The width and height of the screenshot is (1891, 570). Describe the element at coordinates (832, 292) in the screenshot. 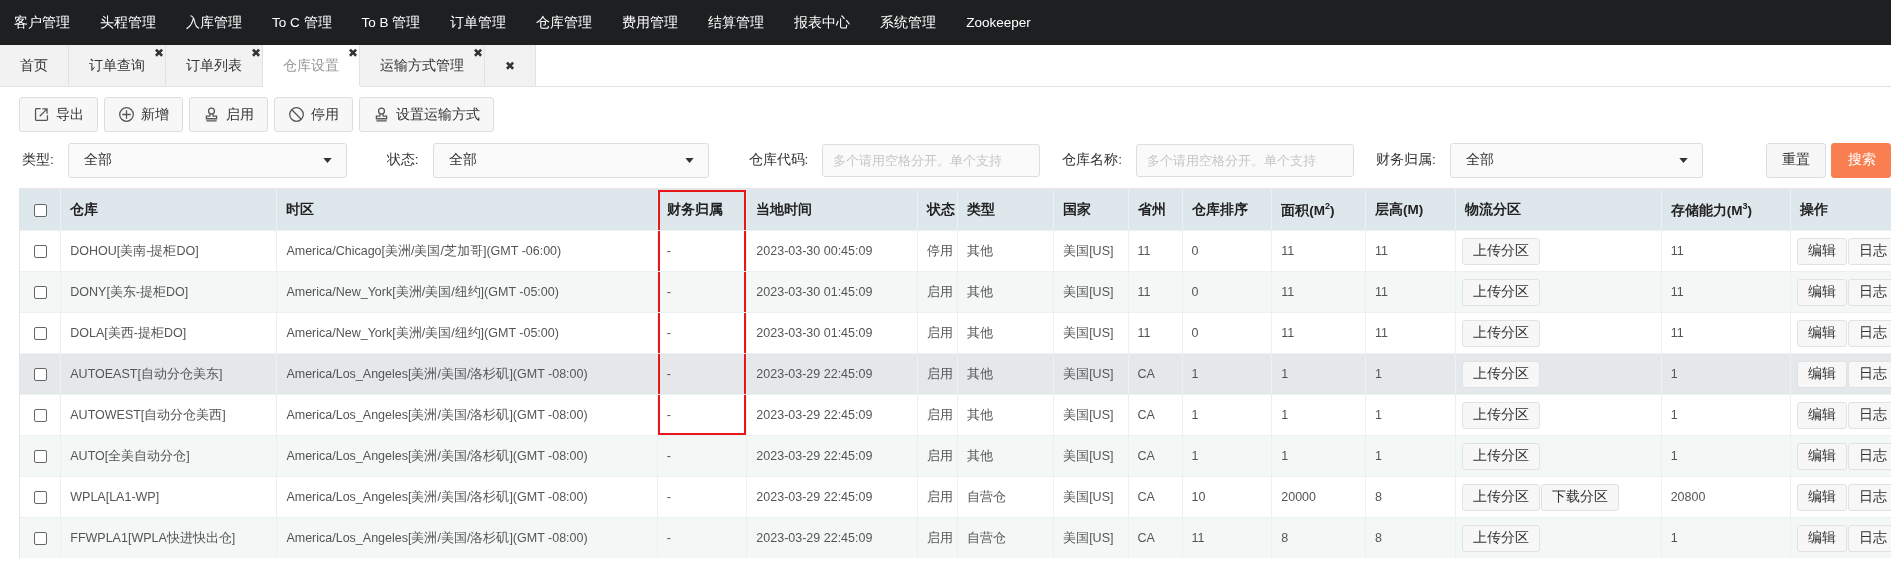

I see `table-cell: 2023-03-30 01:45:09` at that location.